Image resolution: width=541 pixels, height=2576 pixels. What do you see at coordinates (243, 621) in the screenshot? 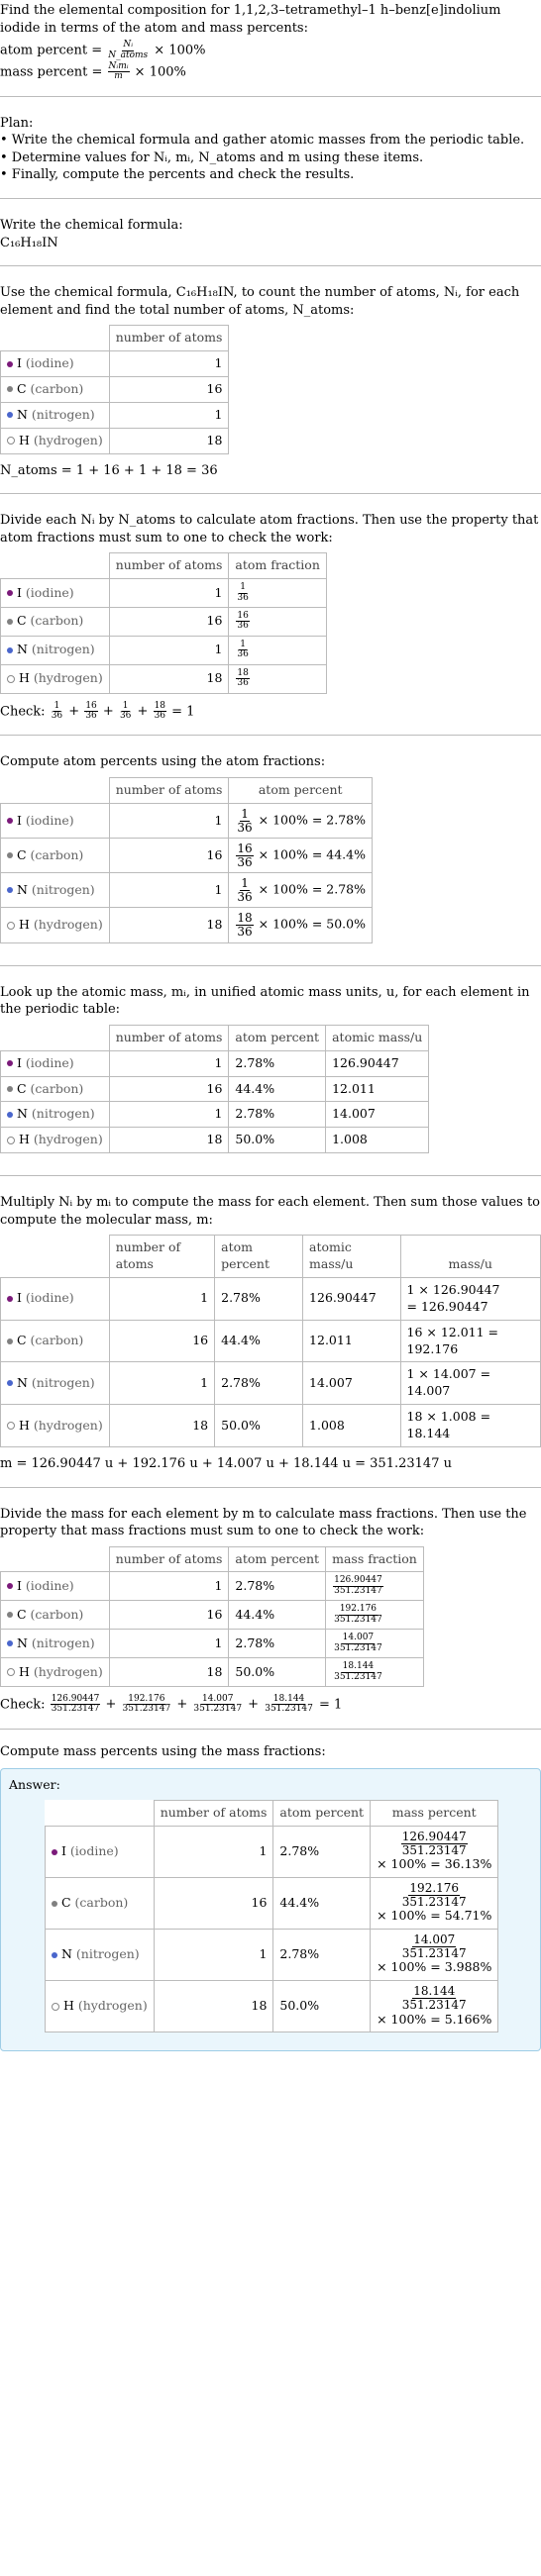
I see `fraction: 16 36` at bounding box center [243, 621].